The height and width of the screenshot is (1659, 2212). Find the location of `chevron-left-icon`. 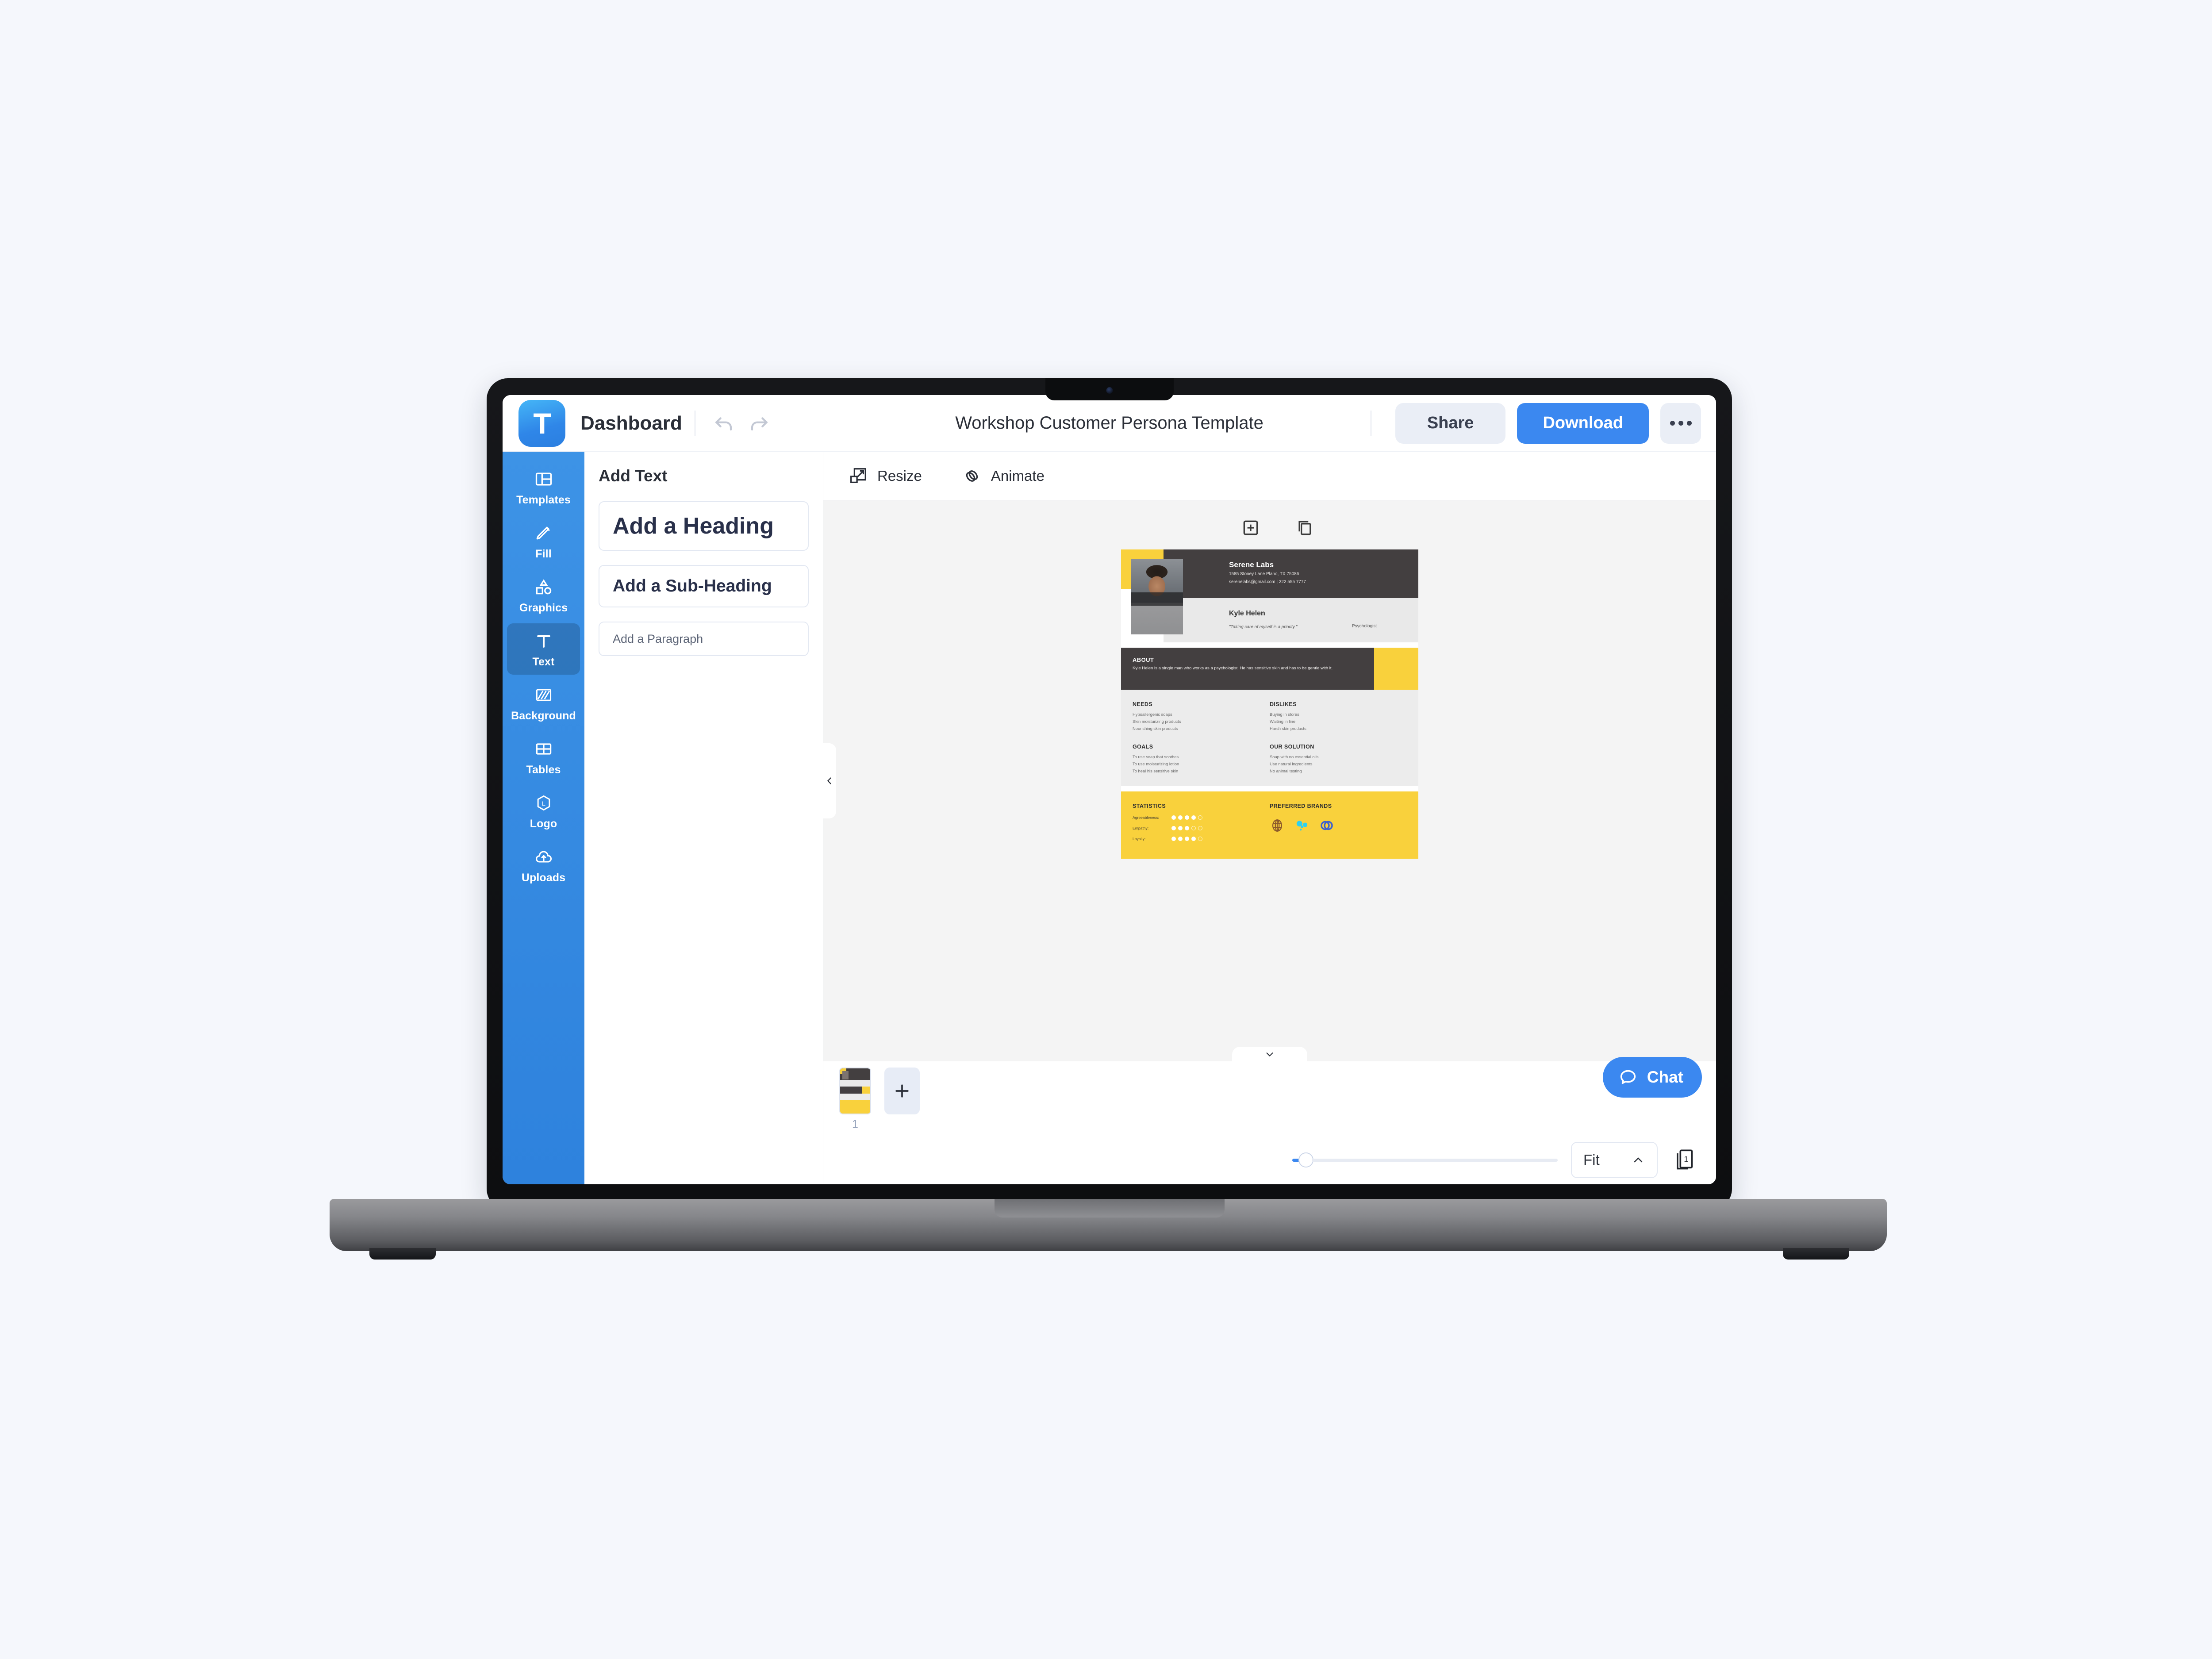

chevron-left-icon is located at coordinates (829, 781).